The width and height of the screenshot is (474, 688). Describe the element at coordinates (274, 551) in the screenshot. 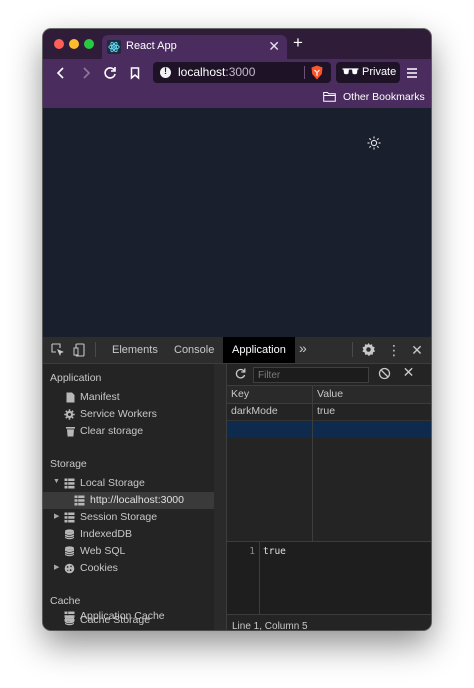

I see `value-preview-text: true` at that location.